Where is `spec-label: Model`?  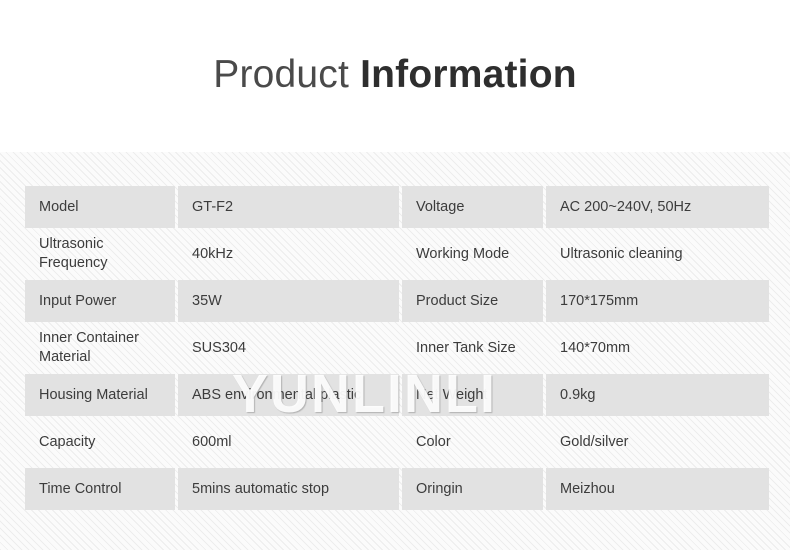 spec-label: Model is located at coordinates (100, 207).